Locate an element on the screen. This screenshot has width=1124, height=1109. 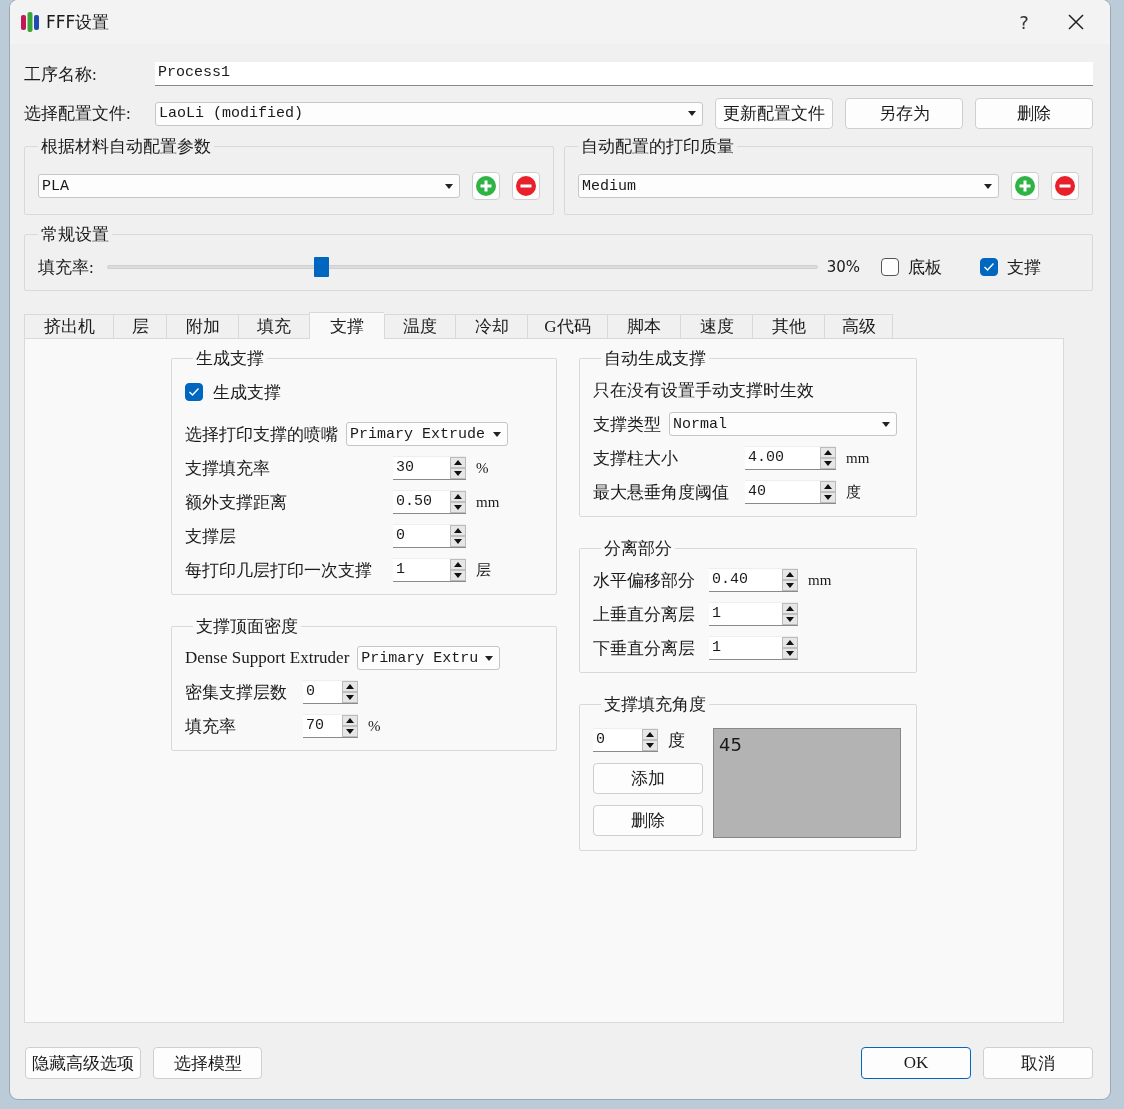
close-icon is located at coordinates (1076, 22).